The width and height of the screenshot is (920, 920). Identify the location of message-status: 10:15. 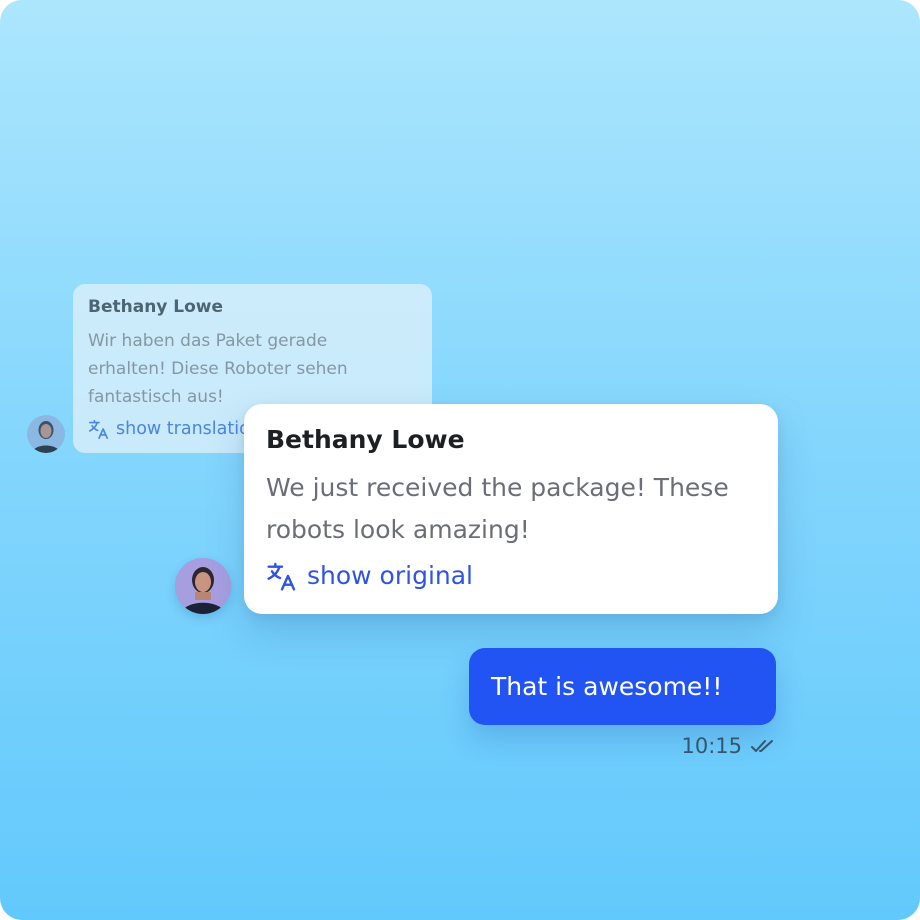
(728, 746).